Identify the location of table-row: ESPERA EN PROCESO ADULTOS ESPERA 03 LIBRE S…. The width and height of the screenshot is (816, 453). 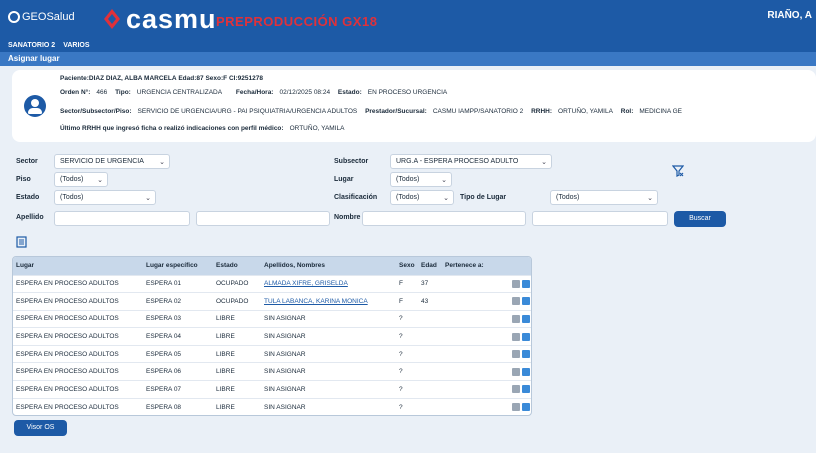
(272, 318).